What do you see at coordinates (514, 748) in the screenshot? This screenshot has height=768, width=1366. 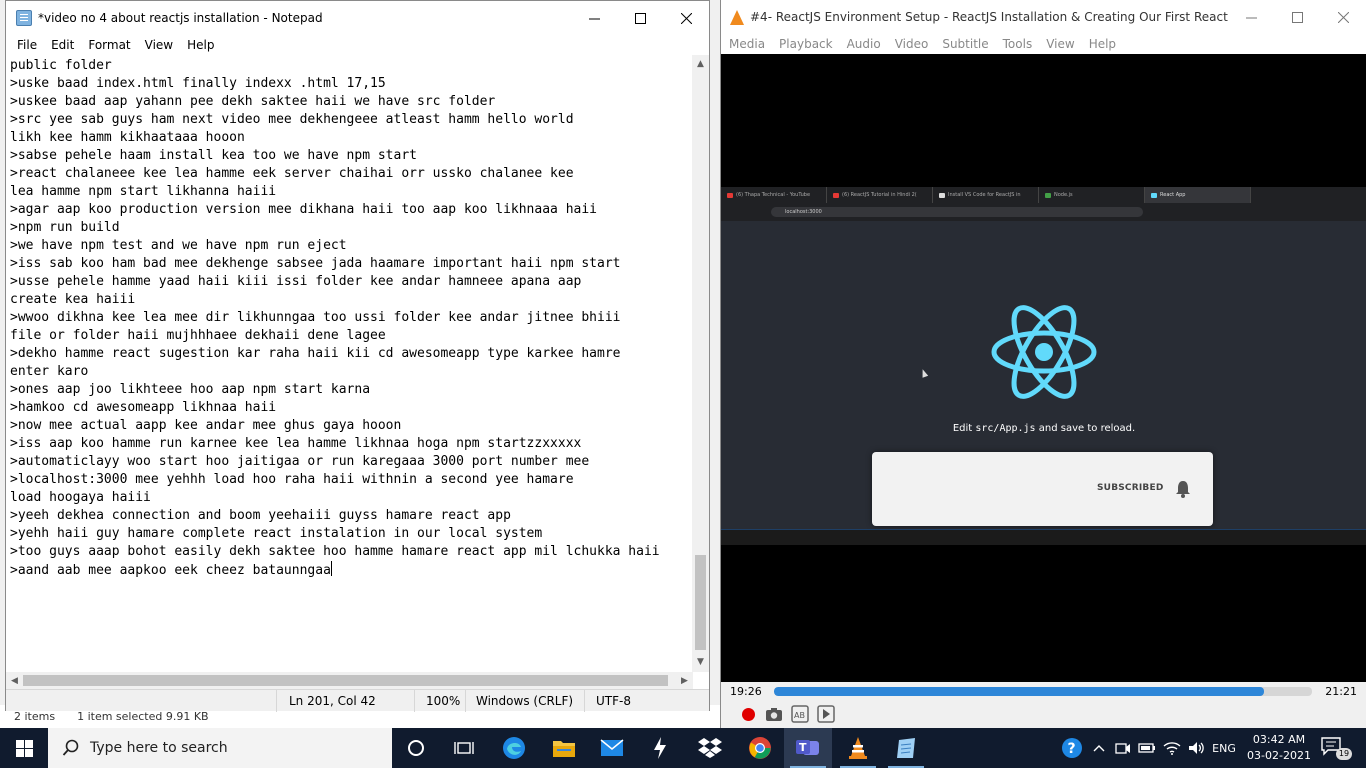 I see `edge-taskbar-button` at bounding box center [514, 748].